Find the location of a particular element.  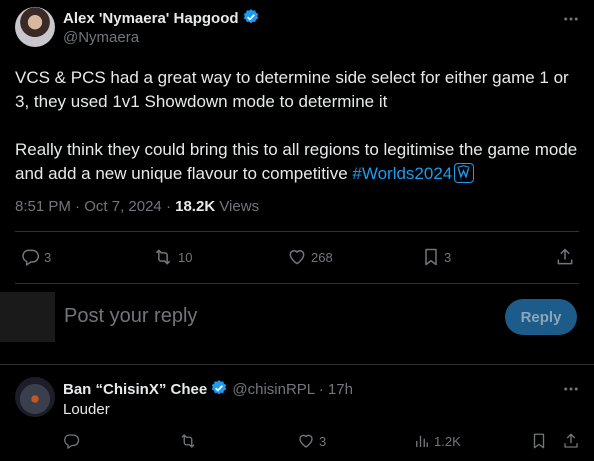

reply-author-name: Ban “ChisinX” Chee is located at coordinates (135, 389).